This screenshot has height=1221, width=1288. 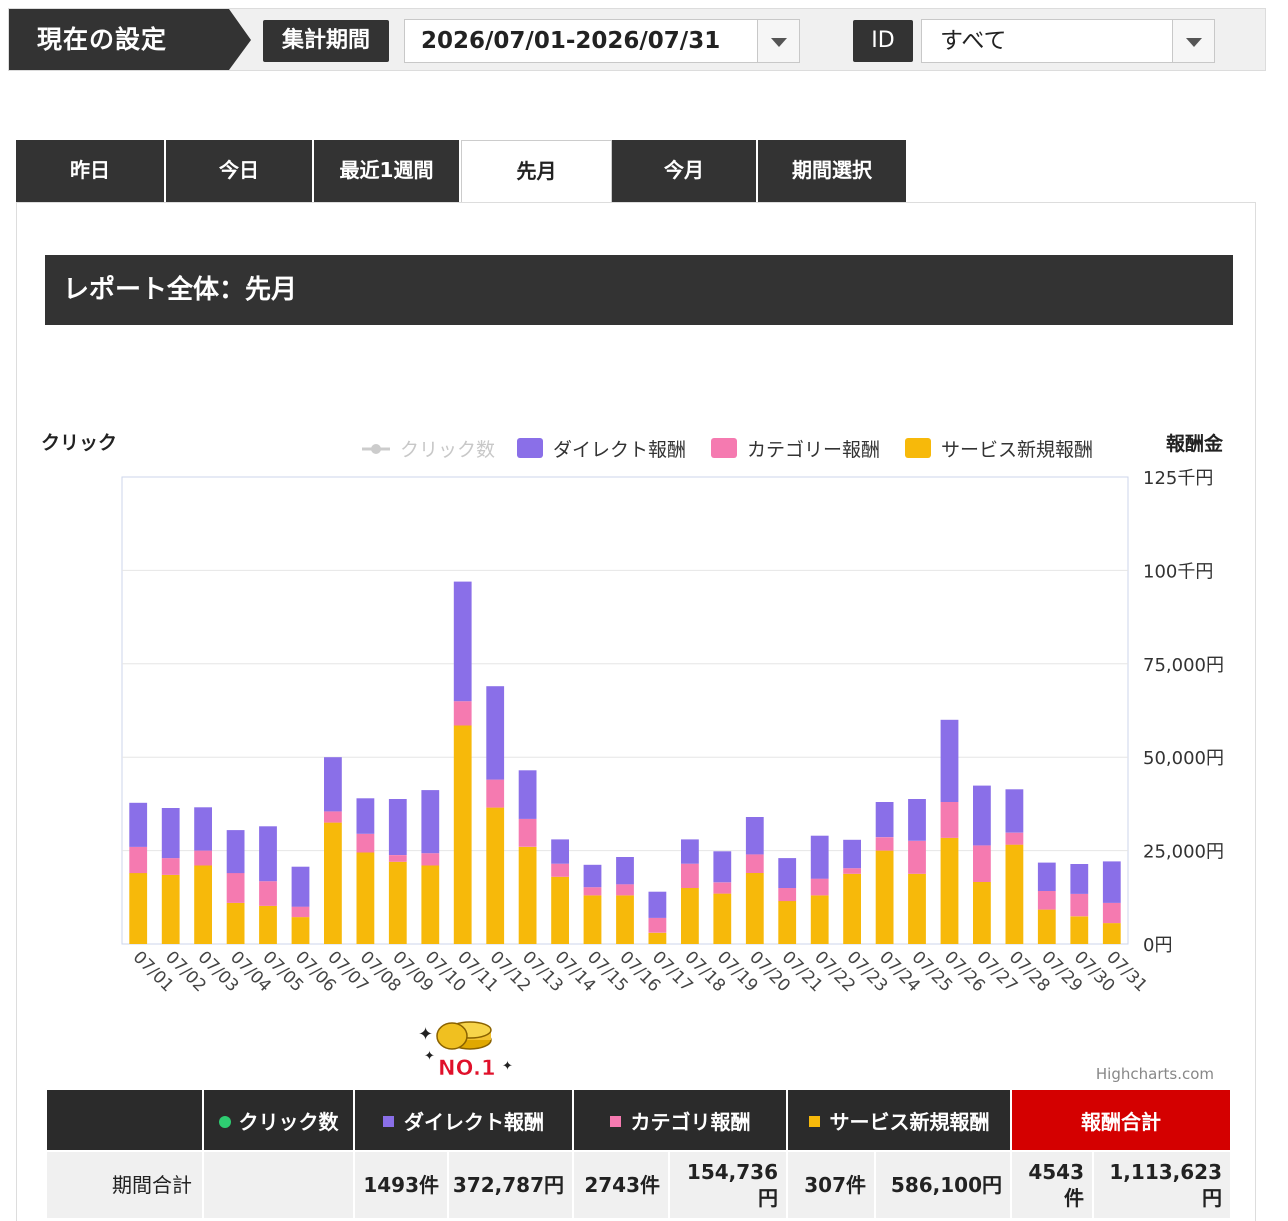 What do you see at coordinates (795, 449) in the screenshot?
I see `legend-item-category: カテゴリー報酬` at bounding box center [795, 449].